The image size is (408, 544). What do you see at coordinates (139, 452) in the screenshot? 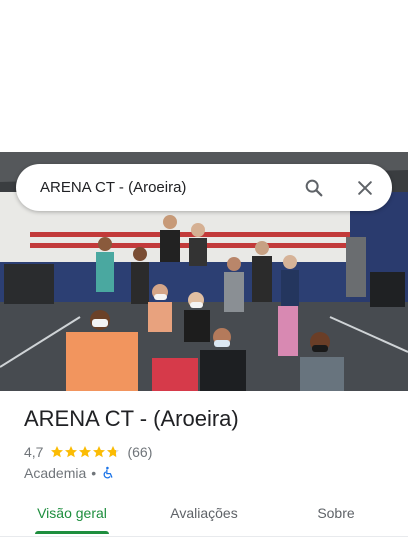
I see `review-count: (66)` at bounding box center [139, 452].